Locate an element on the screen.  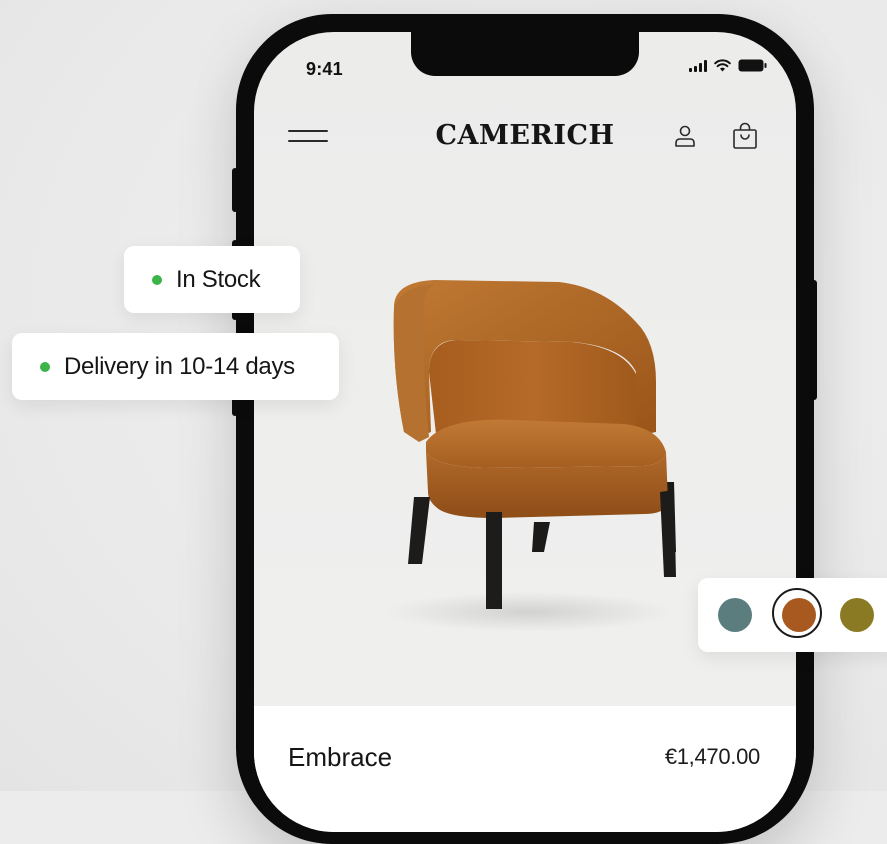
product-name: Embrace is located at coordinates (340, 757).